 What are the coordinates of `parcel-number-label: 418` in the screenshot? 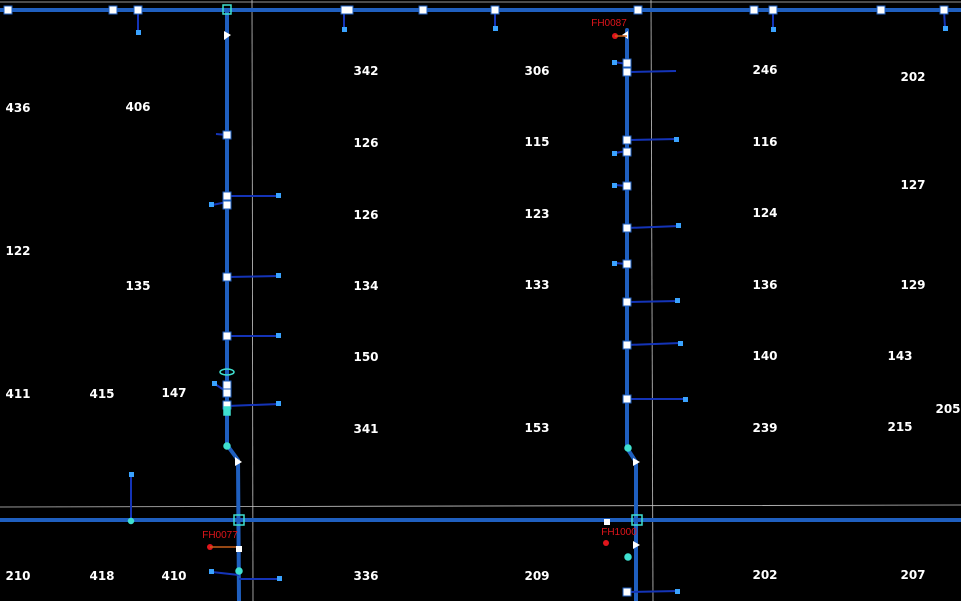 It's located at (102, 576).